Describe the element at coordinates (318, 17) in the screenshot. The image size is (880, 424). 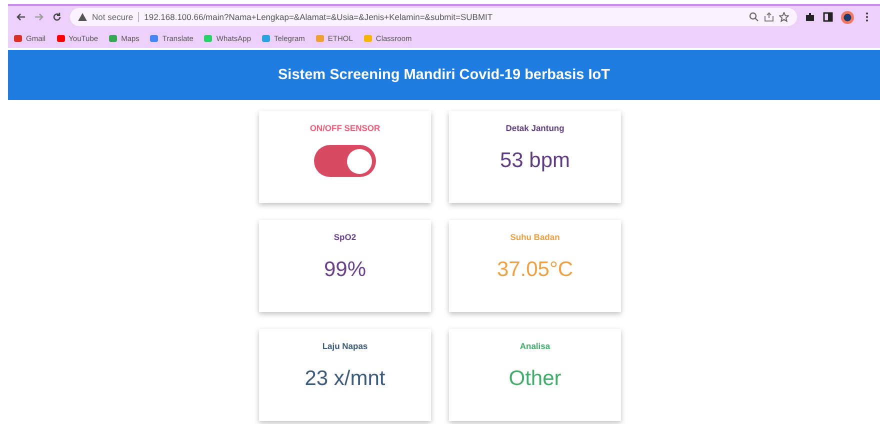
I see `url-text: 192.168.100.66/main?Nama+Lengkap=&Alamat=&Usia=&Jenis+Kelamin=&submit=SUBMIT` at that location.